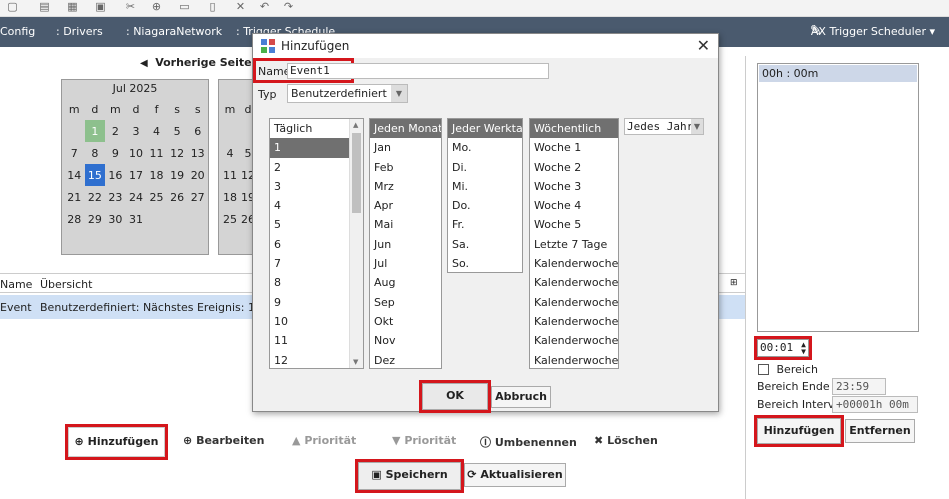 The height and width of the screenshot is (499, 949). What do you see at coordinates (177, 175) in the screenshot?
I see `calendar-day: 19` at bounding box center [177, 175].